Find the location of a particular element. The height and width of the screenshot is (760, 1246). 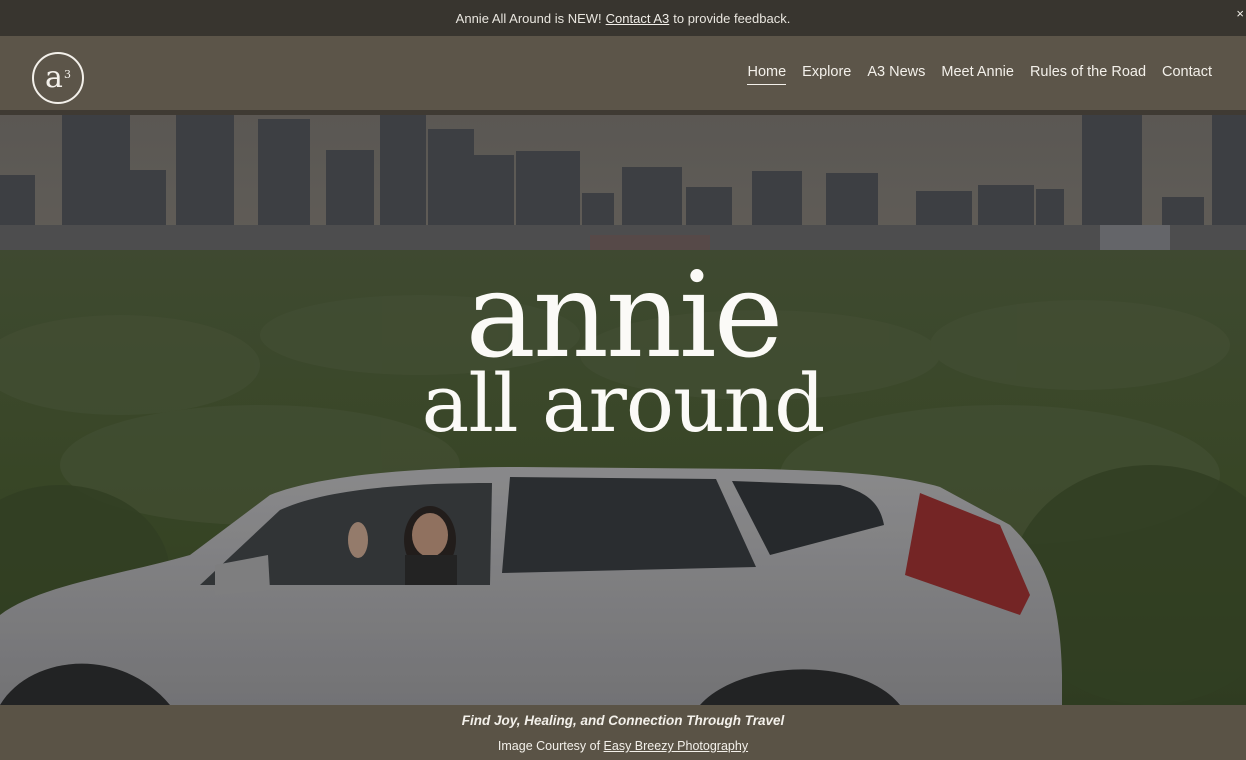

nav-explore: Explore is located at coordinates (826, 74).